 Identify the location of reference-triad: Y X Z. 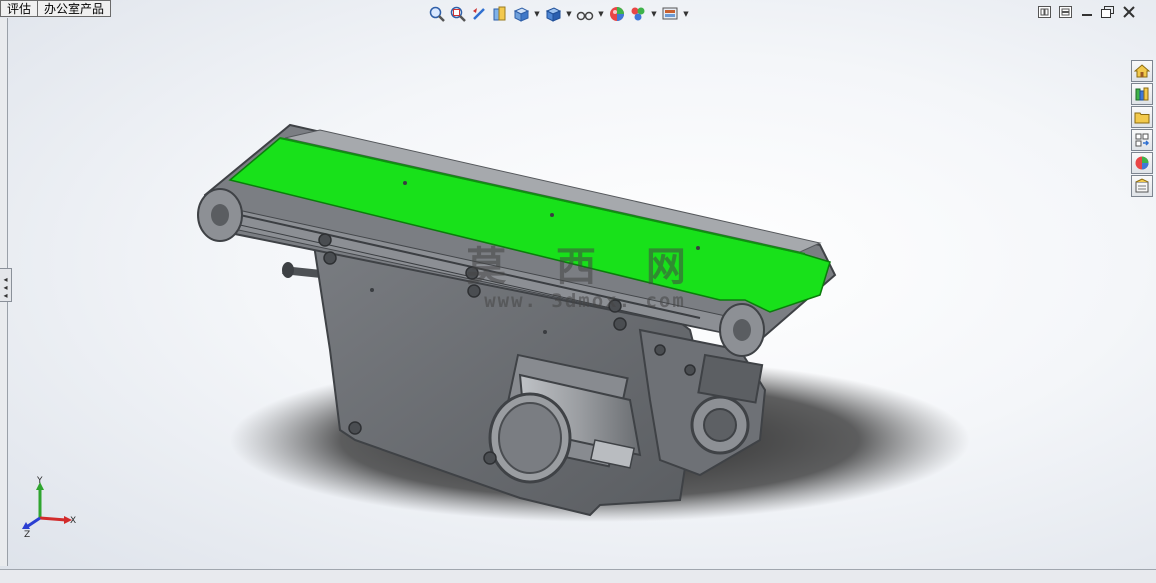
(49, 507).